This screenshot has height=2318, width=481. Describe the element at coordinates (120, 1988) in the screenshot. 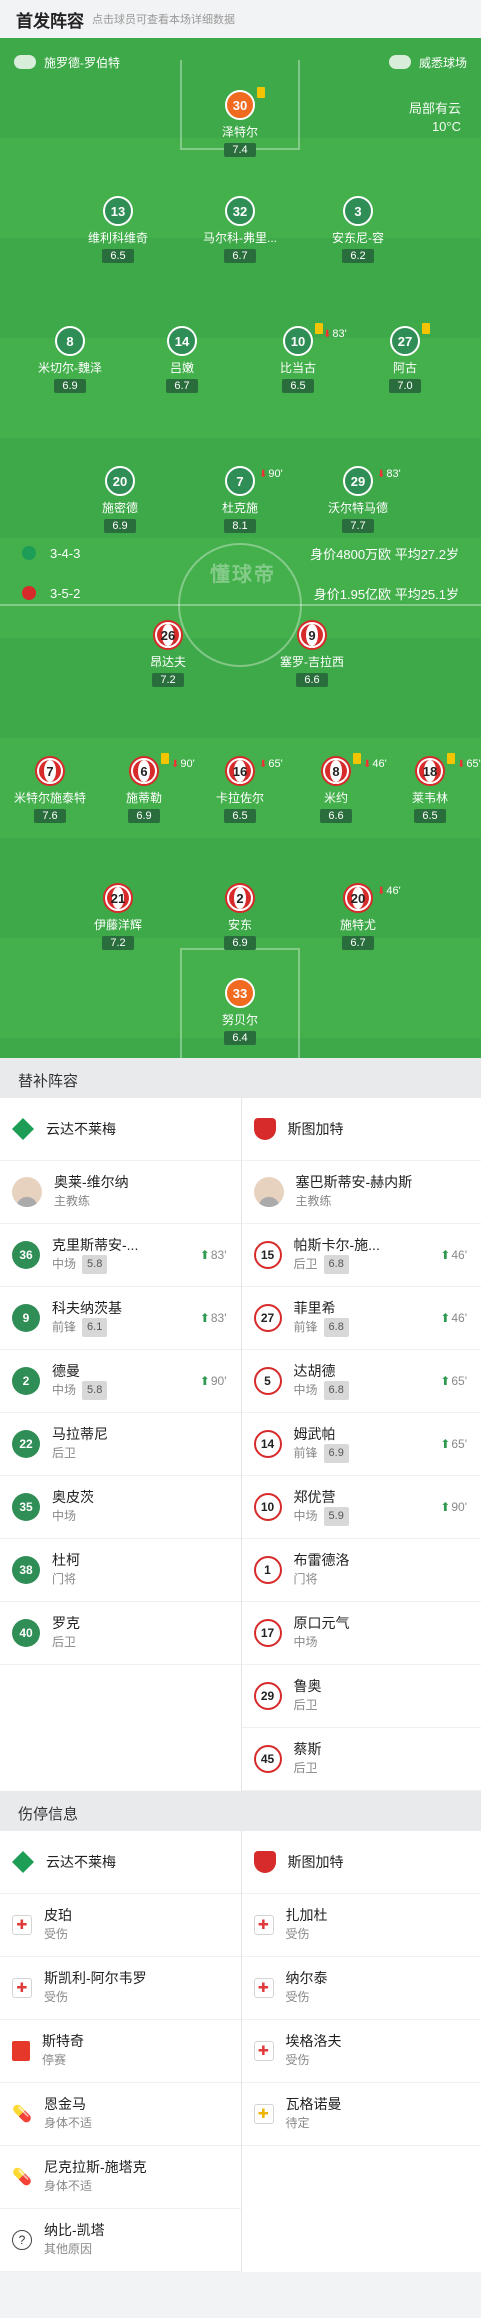

I see `injury-row: ✚ 斯凯利-阿尔韦罗 受伤` at that location.